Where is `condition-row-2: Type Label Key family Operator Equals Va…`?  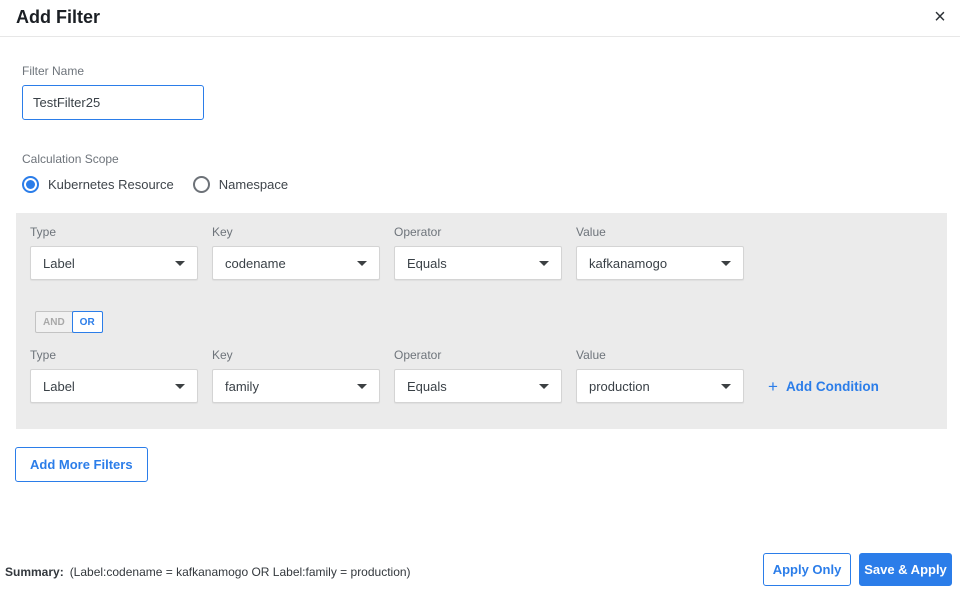 condition-row-2: Type Label Key family Operator Equals Va… is located at coordinates (387, 375).